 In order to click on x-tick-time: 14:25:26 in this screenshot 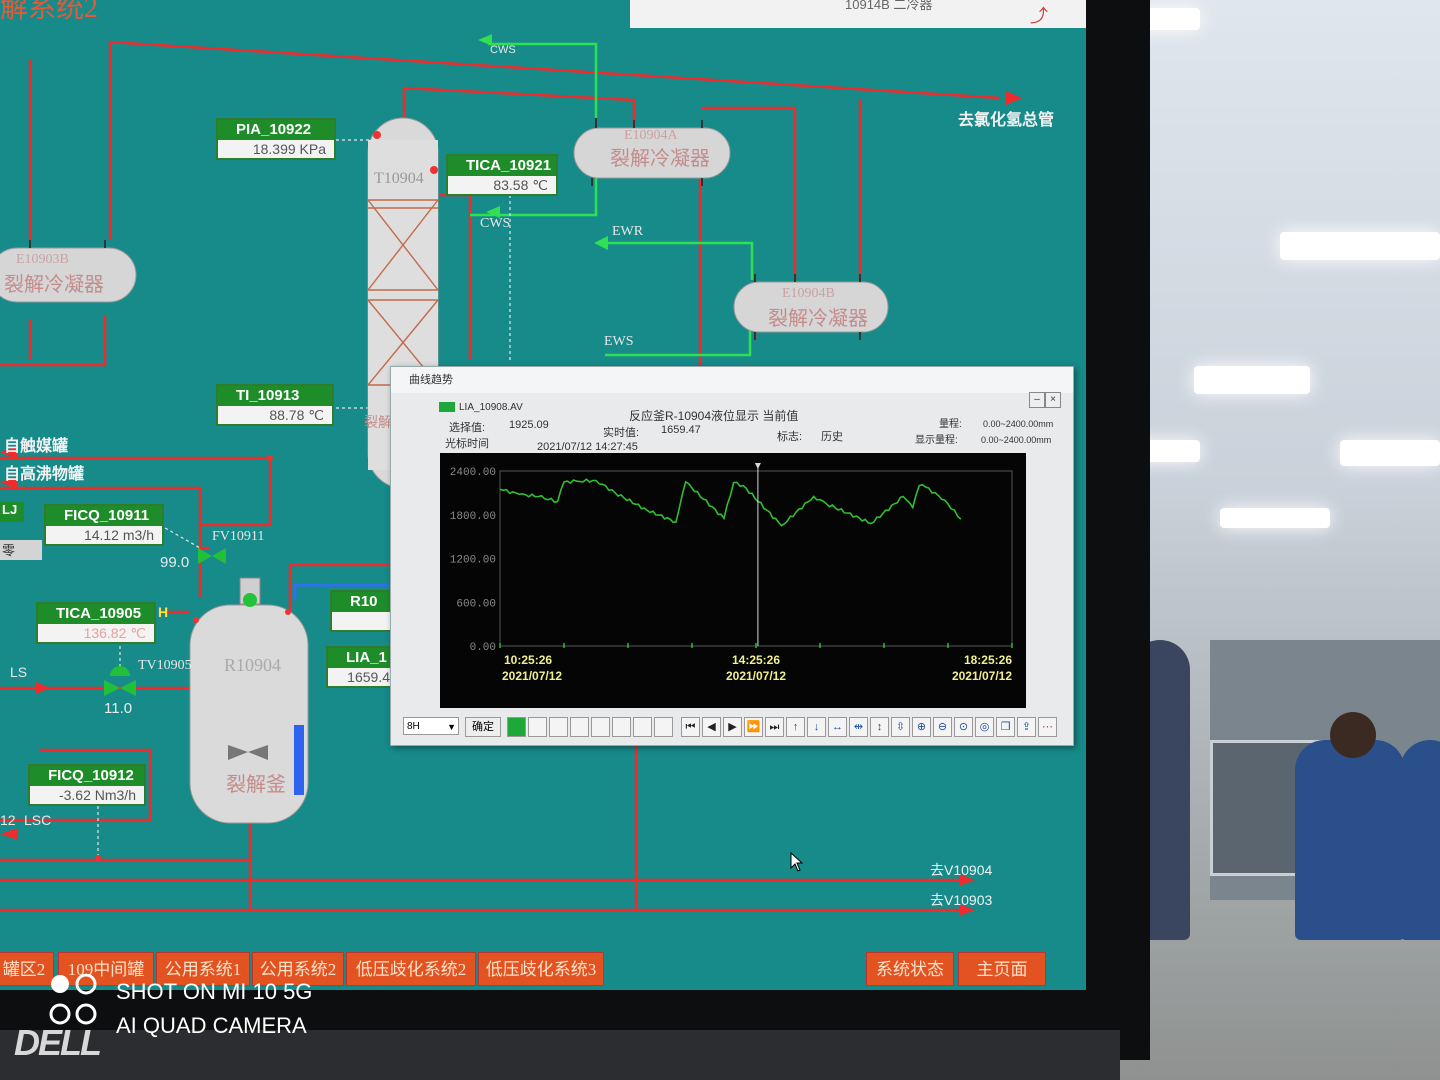, I will do `click(756, 660)`.